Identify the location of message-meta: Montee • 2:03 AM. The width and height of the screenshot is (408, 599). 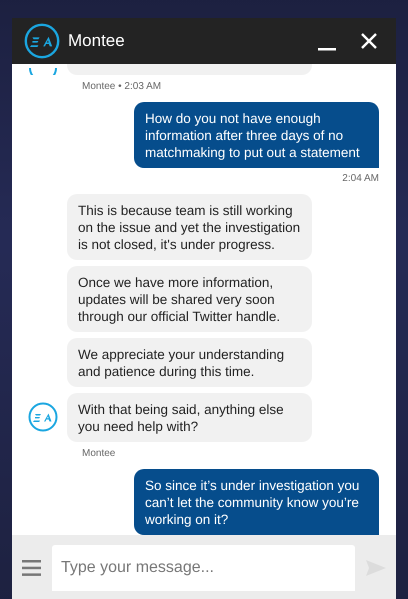
(122, 86).